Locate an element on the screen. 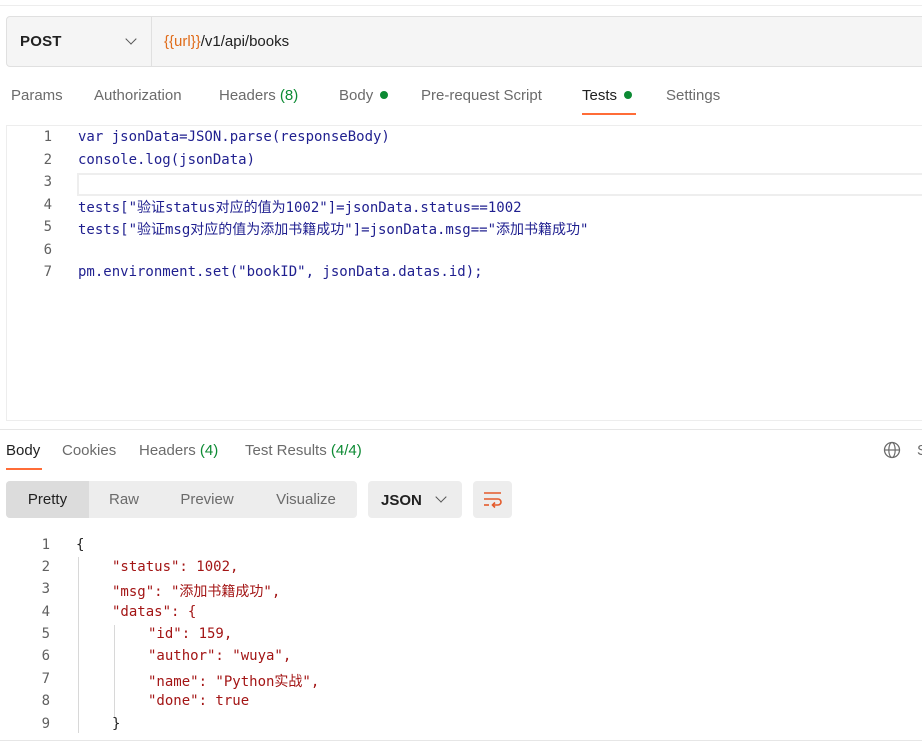 Image resolution: width=922 pixels, height=747 pixels. tab-response-headers: Headers (4) is located at coordinates (178, 450).